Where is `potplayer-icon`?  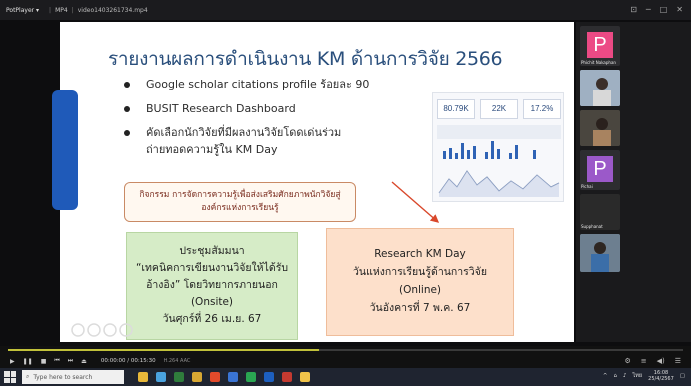 potplayer-icon is located at coordinates (305, 377).